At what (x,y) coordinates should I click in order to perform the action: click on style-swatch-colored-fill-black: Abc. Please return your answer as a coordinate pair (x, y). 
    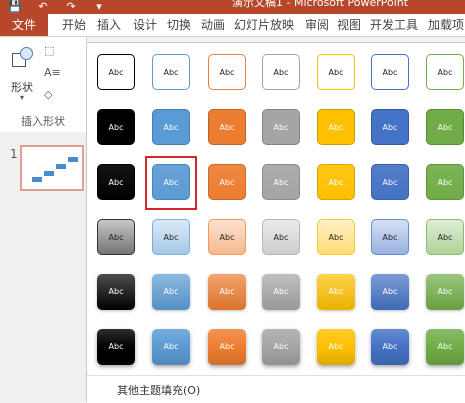
    Looking at the image, I should click on (116, 127).